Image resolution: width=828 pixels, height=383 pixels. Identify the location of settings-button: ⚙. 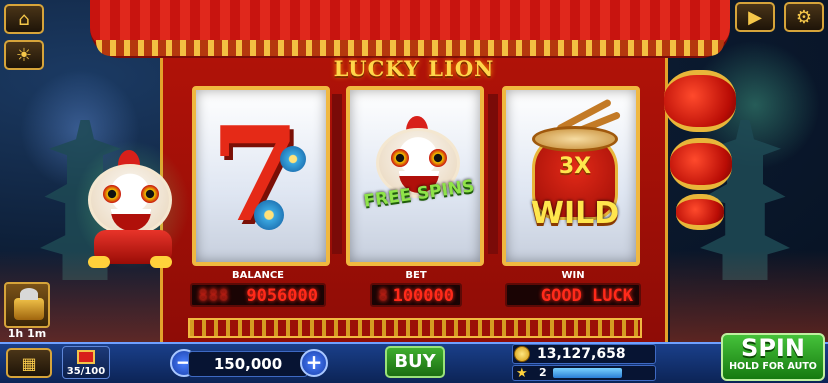
(804, 17).